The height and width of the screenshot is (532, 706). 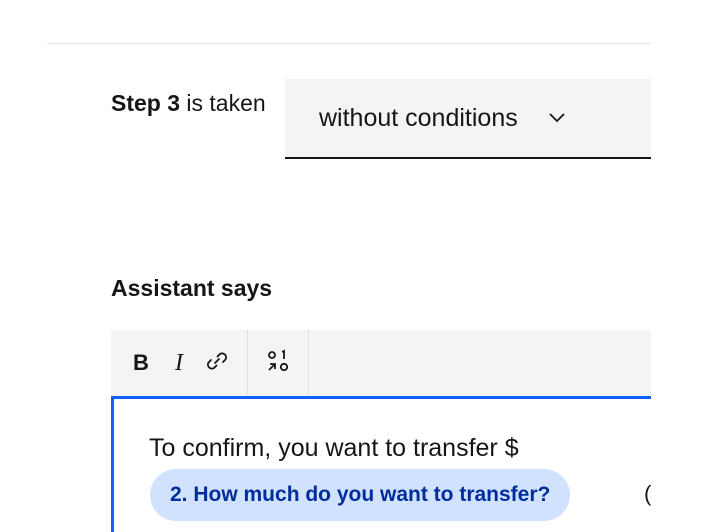 I want to click on rich-text-toolbar: B I, so click(x=381, y=363).